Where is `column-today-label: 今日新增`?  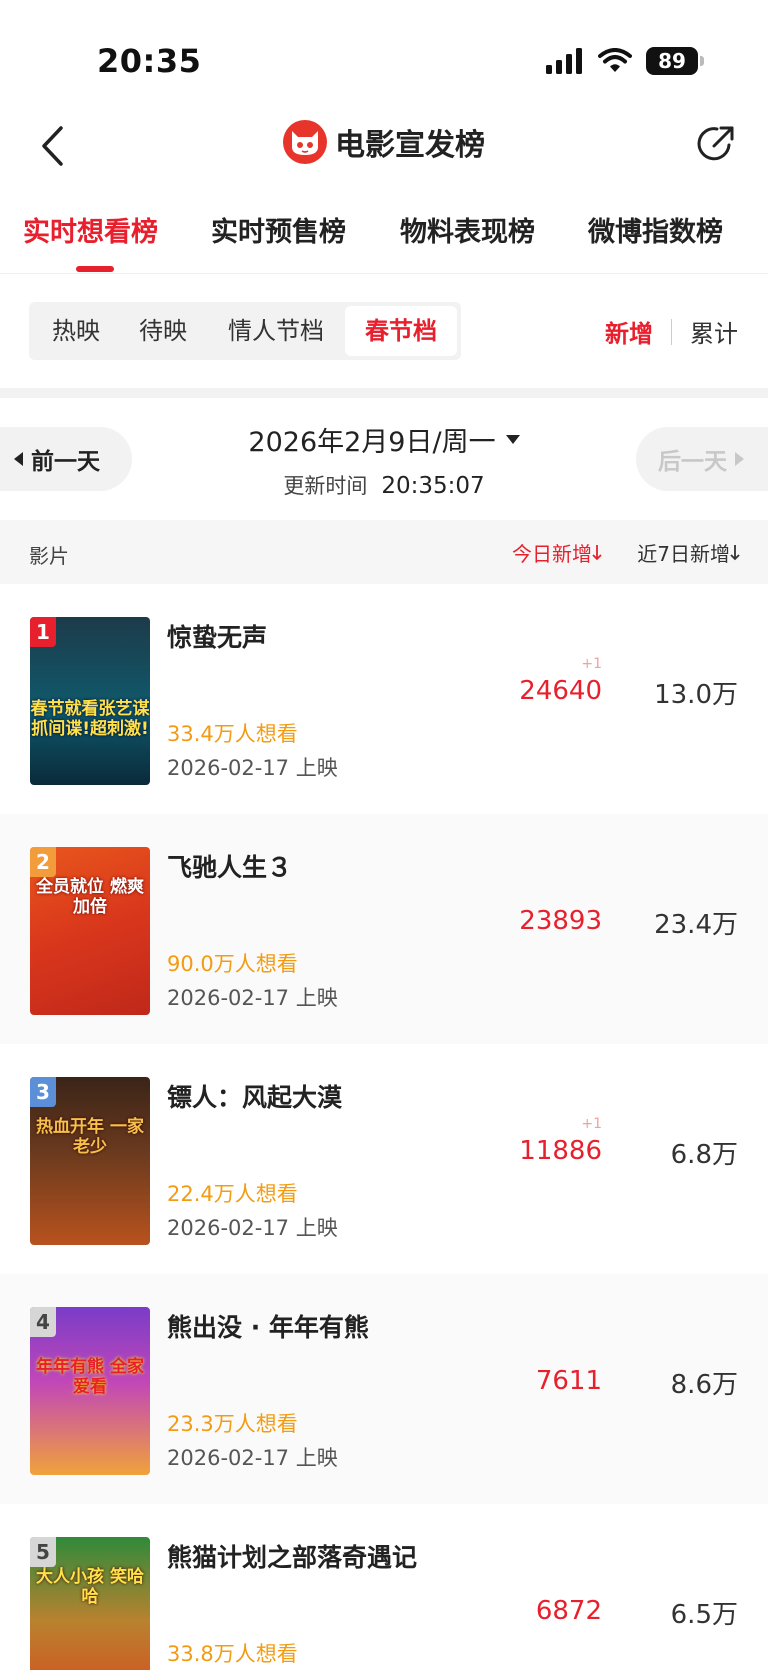 column-today-label: 今日新增 is located at coordinates (552, 554).